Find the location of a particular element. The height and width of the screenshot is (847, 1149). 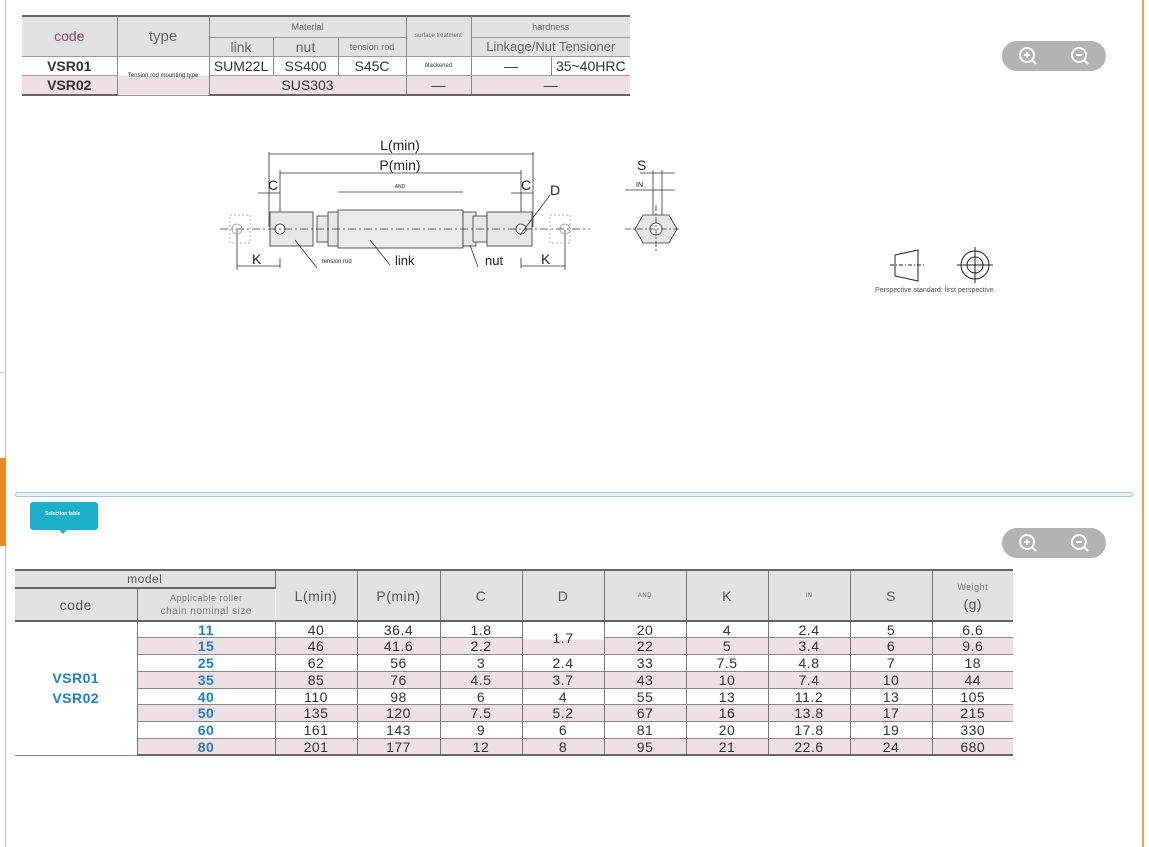

w-cell: 330 is located at coordinates (972, 730).